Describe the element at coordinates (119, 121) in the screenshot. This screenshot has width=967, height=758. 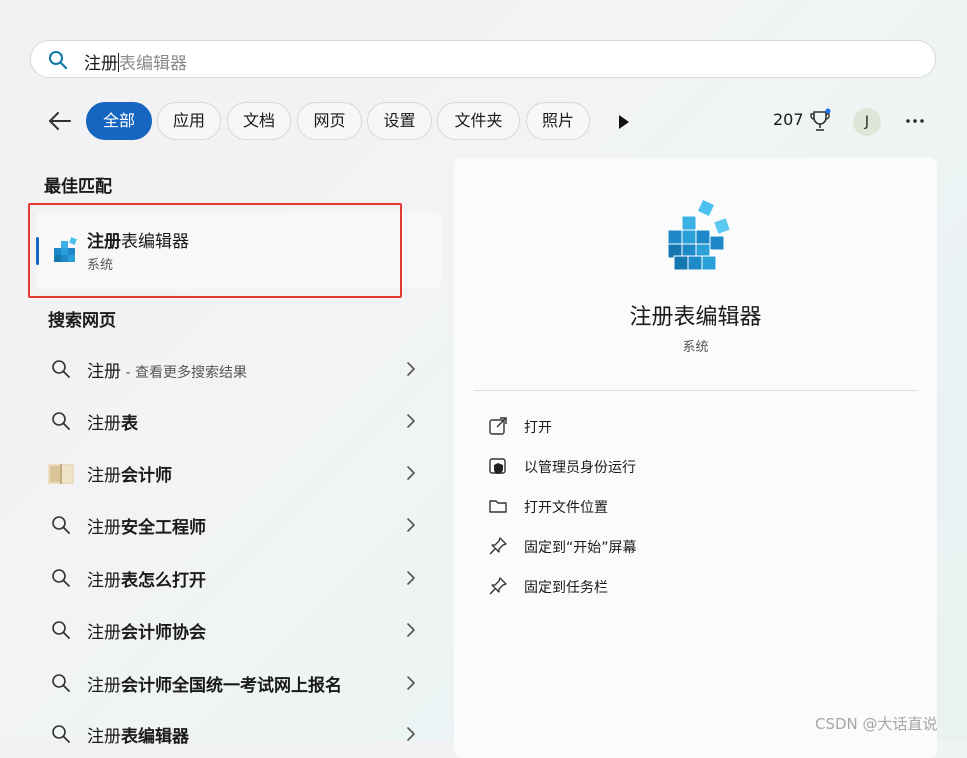
I see `filter-all: 全部` at that location.